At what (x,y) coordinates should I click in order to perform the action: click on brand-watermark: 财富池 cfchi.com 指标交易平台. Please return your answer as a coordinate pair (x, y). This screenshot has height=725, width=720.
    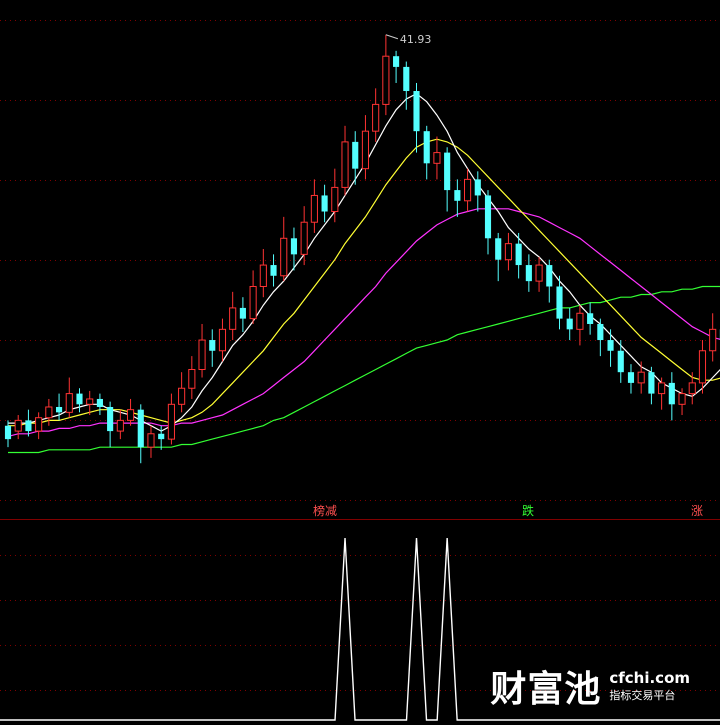
    Looking at the image, I should click on (590, 686).